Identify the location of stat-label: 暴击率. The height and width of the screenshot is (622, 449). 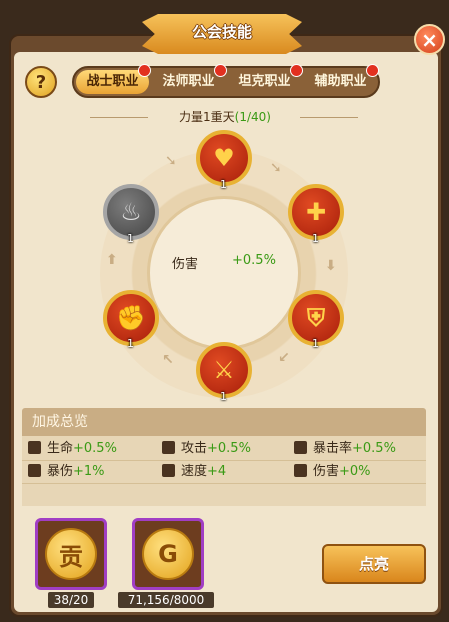
(333, 448).